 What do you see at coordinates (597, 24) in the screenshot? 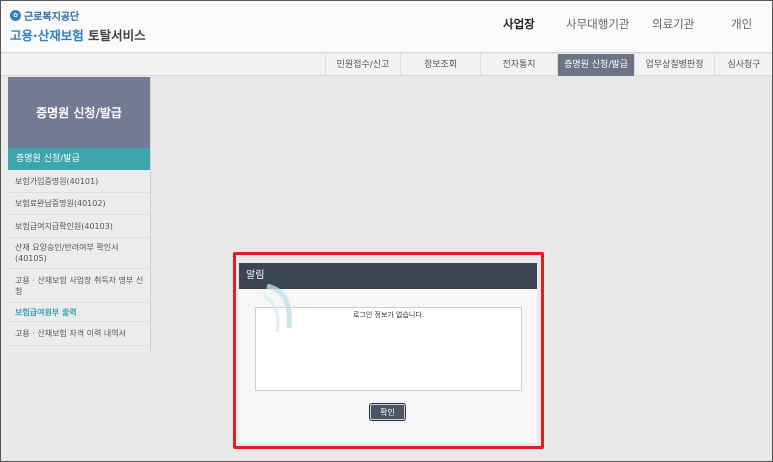
I see `nav-agency: 사무대행기관` at bounding box center [597, 24].